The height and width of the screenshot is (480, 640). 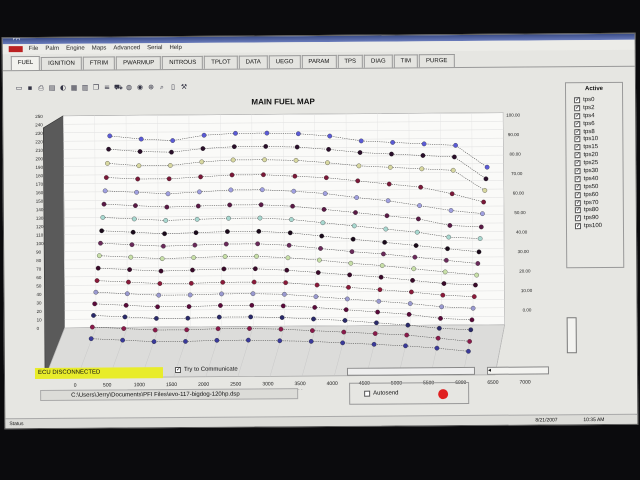 What do you see at coordinates (85, 88) in the screenshot?
I see `table-icon: ▥` at bounding box center [85, 88].